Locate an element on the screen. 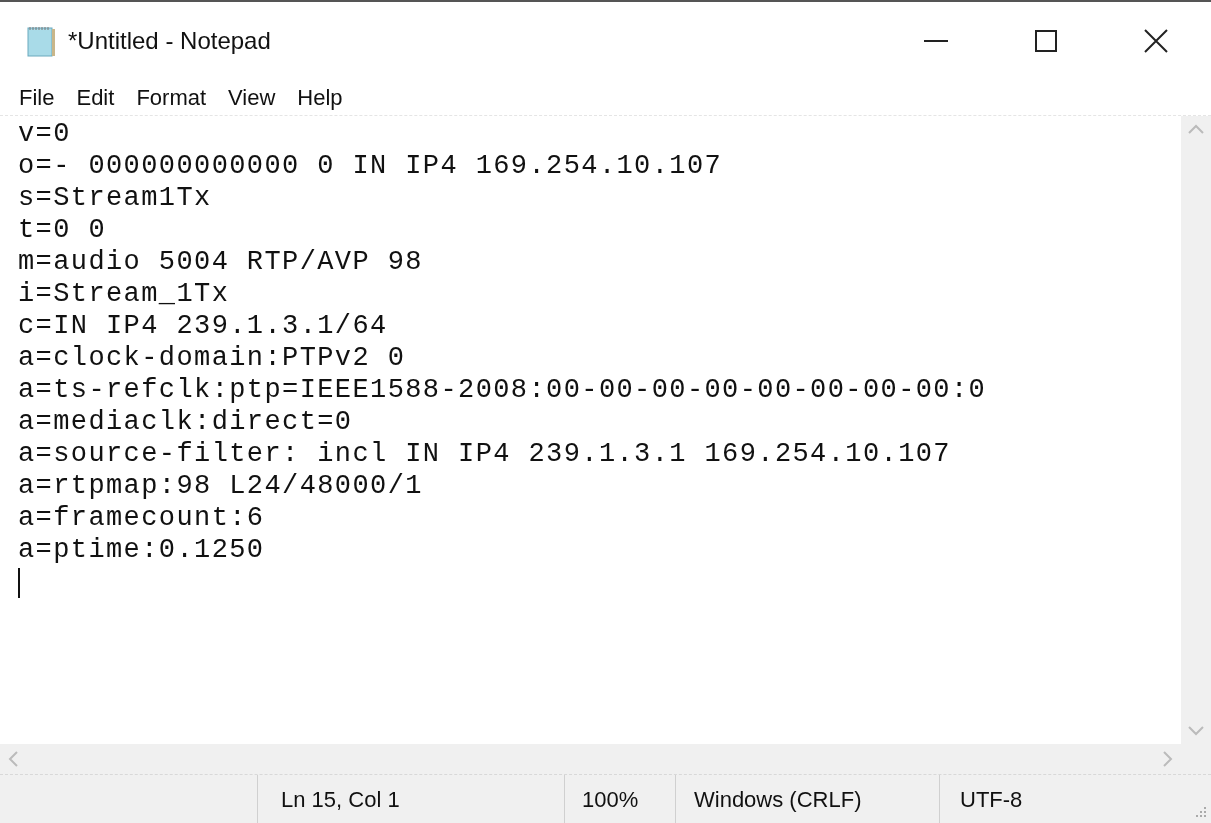  text-line: a=ts-refclk:ptp=IEEE1588-2008:00-00-00-00-00-00-00-00:0 is located at coordinates (502, 390).